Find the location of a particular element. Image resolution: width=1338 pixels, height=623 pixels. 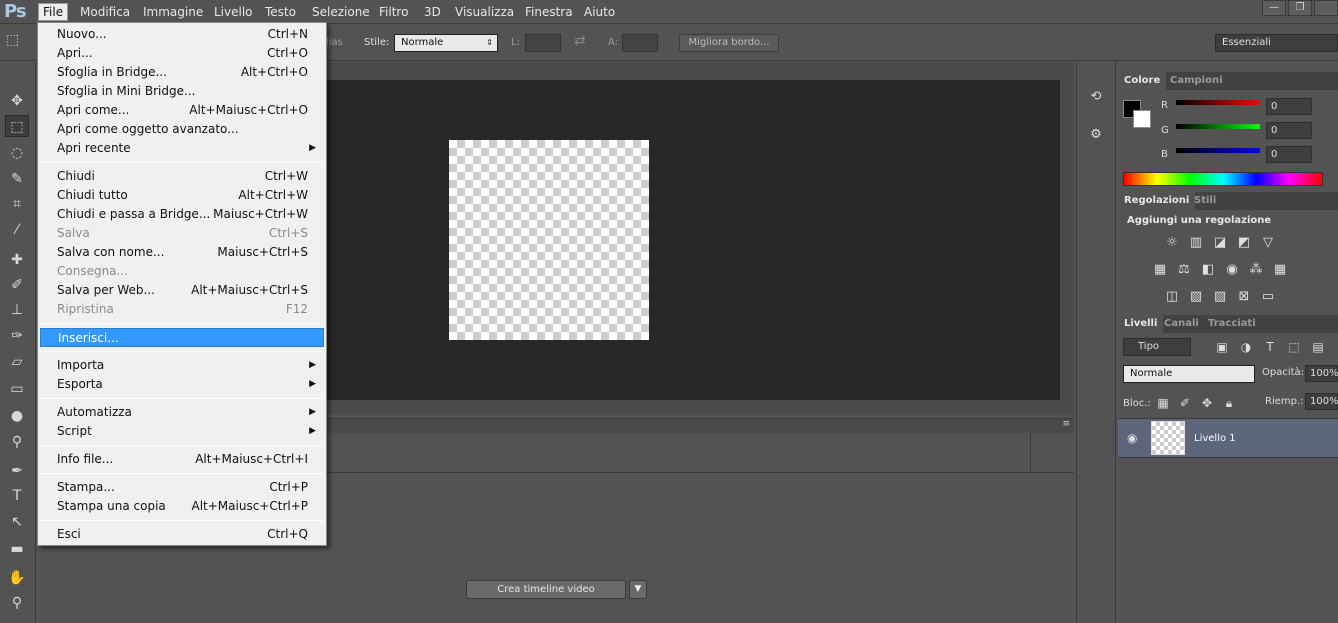

type-tool-icon: T is located at coordinates (17, 496).